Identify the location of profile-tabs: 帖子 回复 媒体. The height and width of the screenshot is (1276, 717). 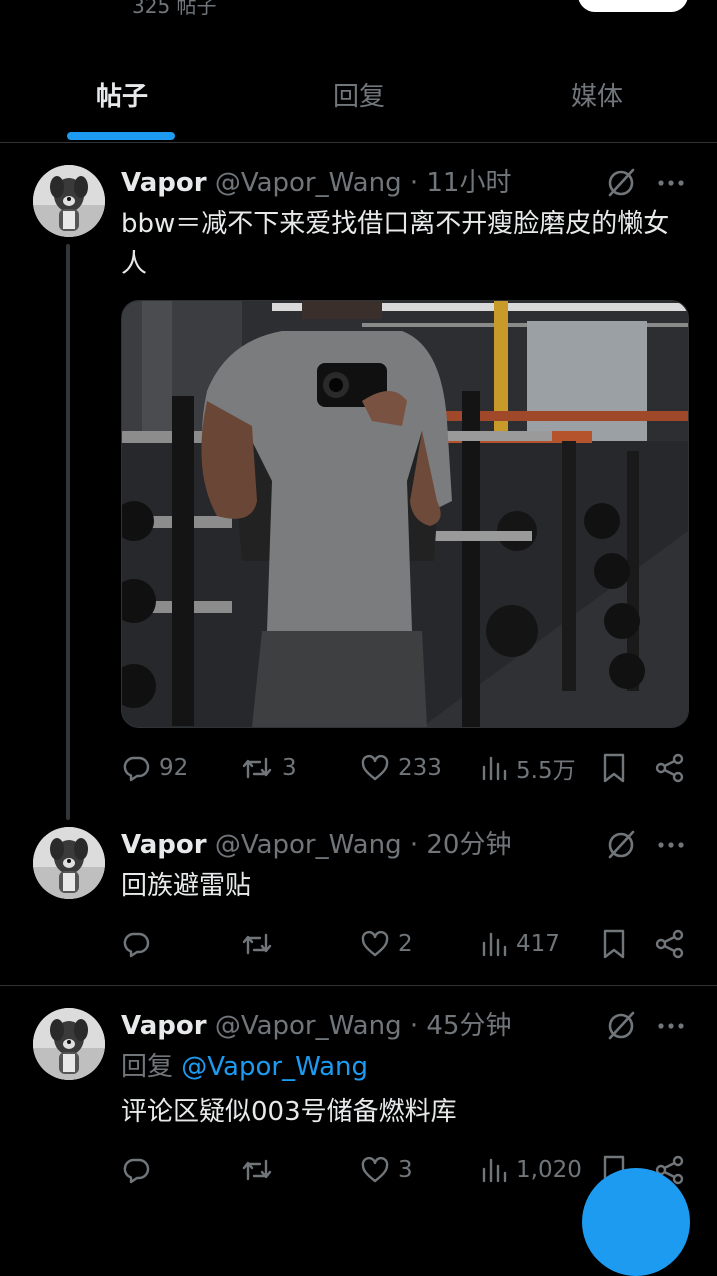
(358, 91).